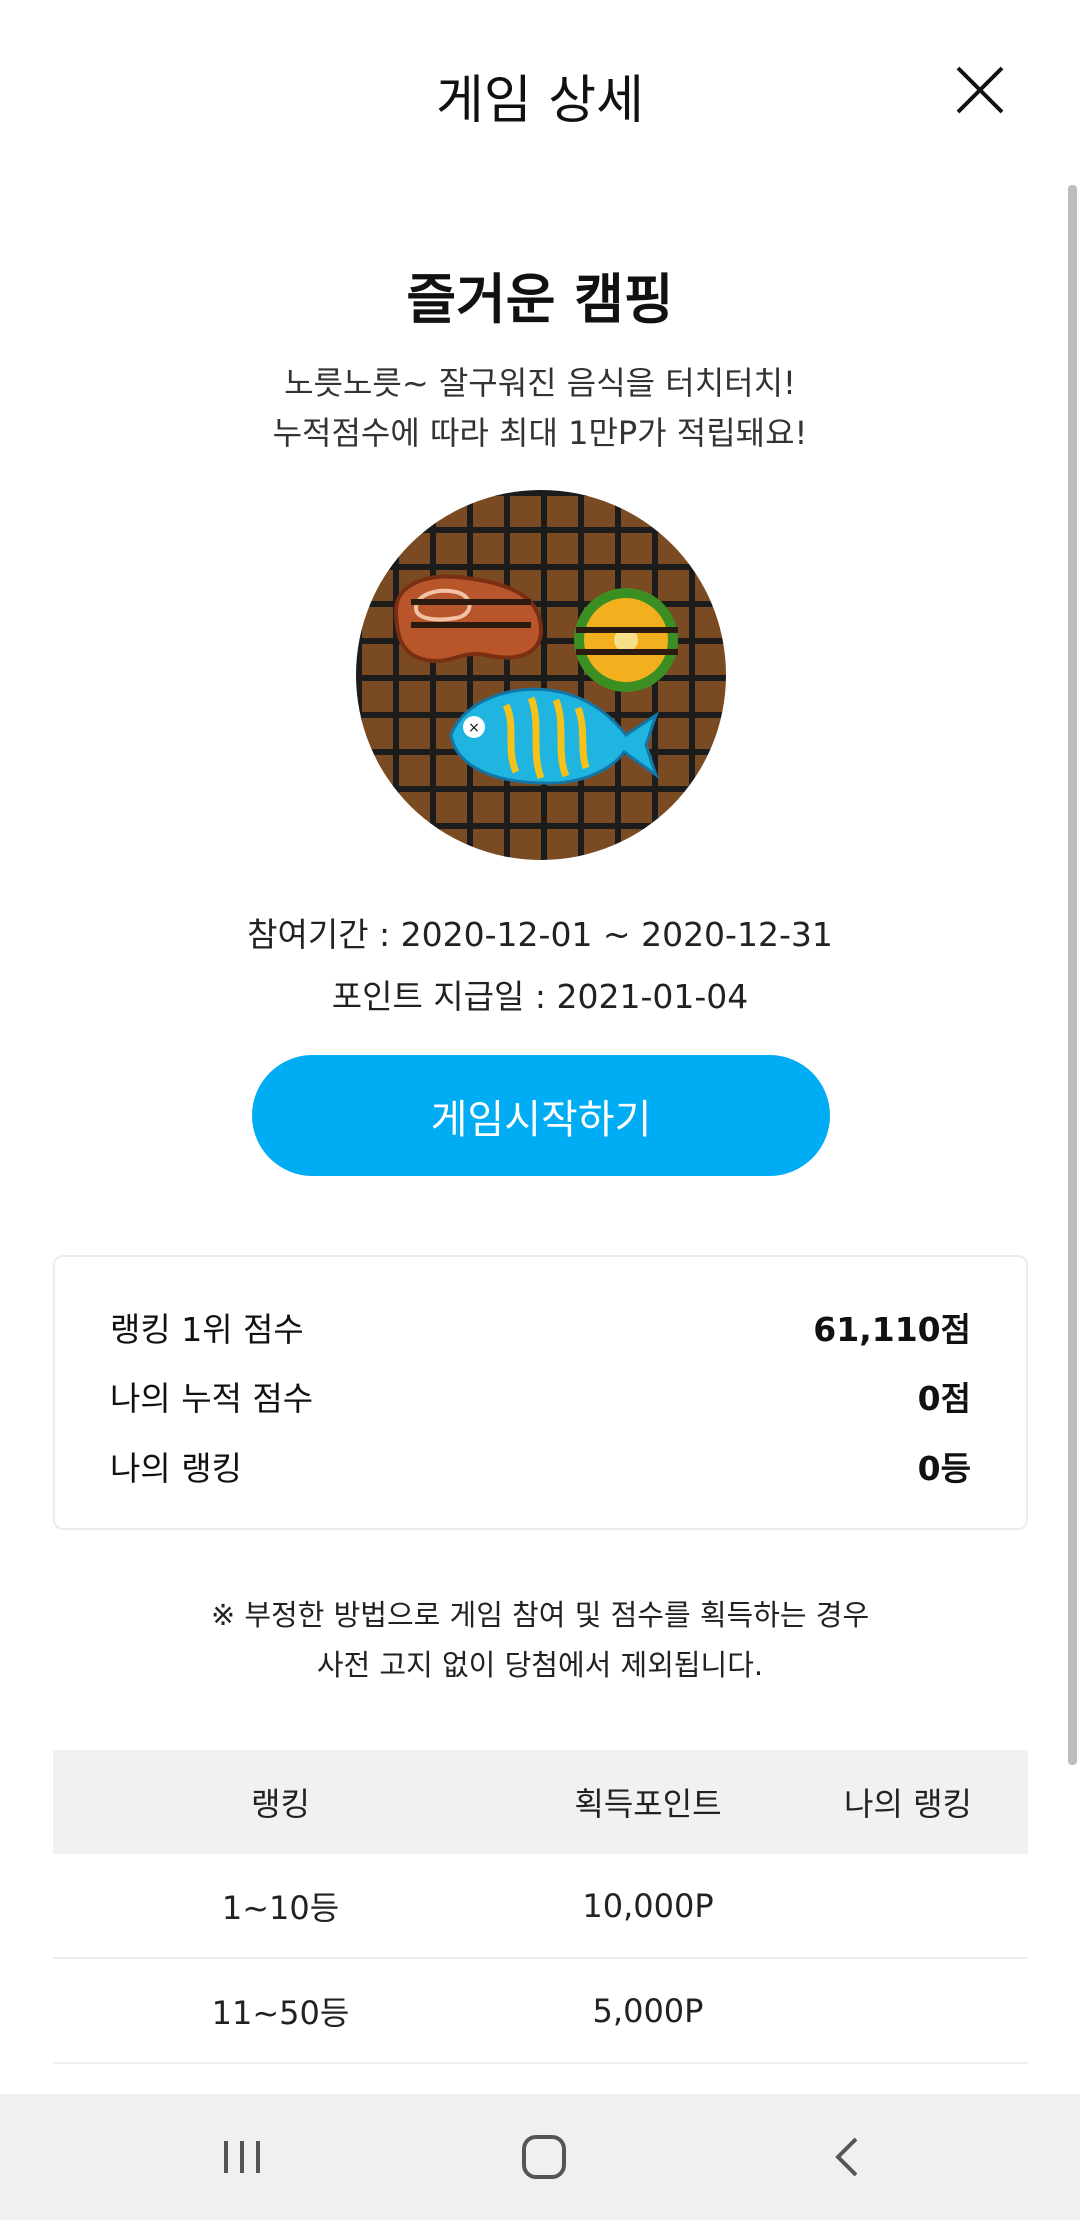 Image resolution: width=1080 pixels, height=2220 pixels. I want to click on back-icon, so click(848, 2157).